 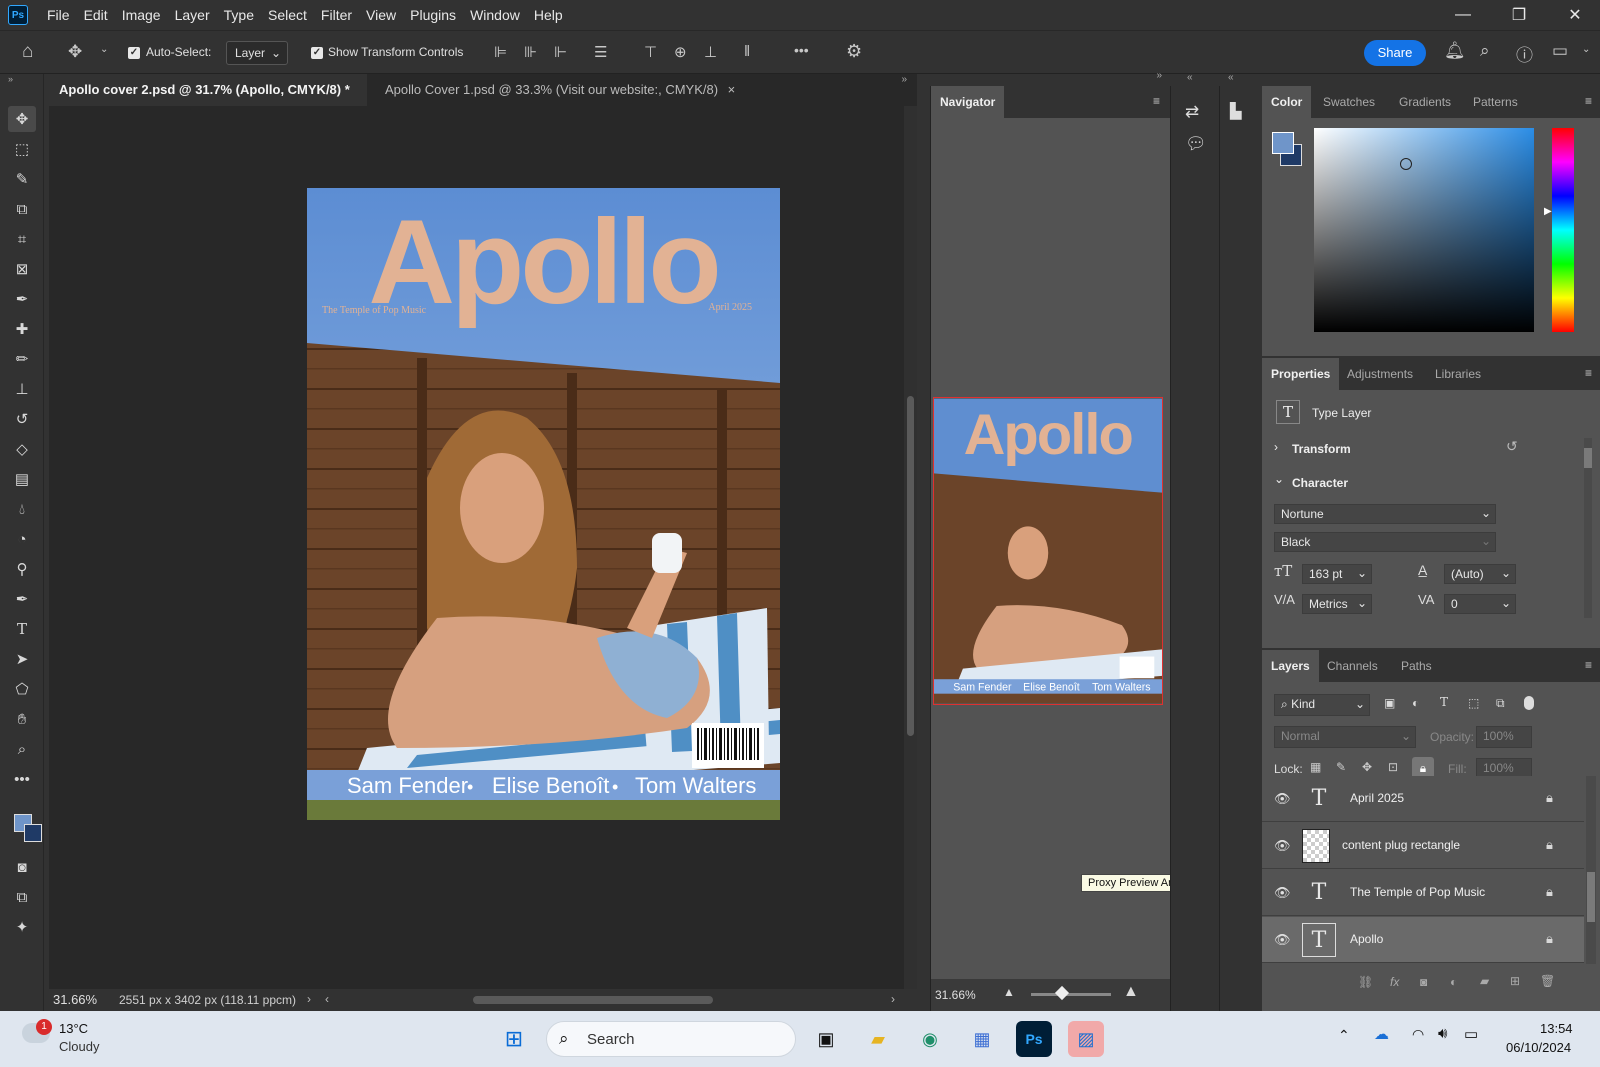 I want to click on share-button: Share, so click(x=1395, y=53).